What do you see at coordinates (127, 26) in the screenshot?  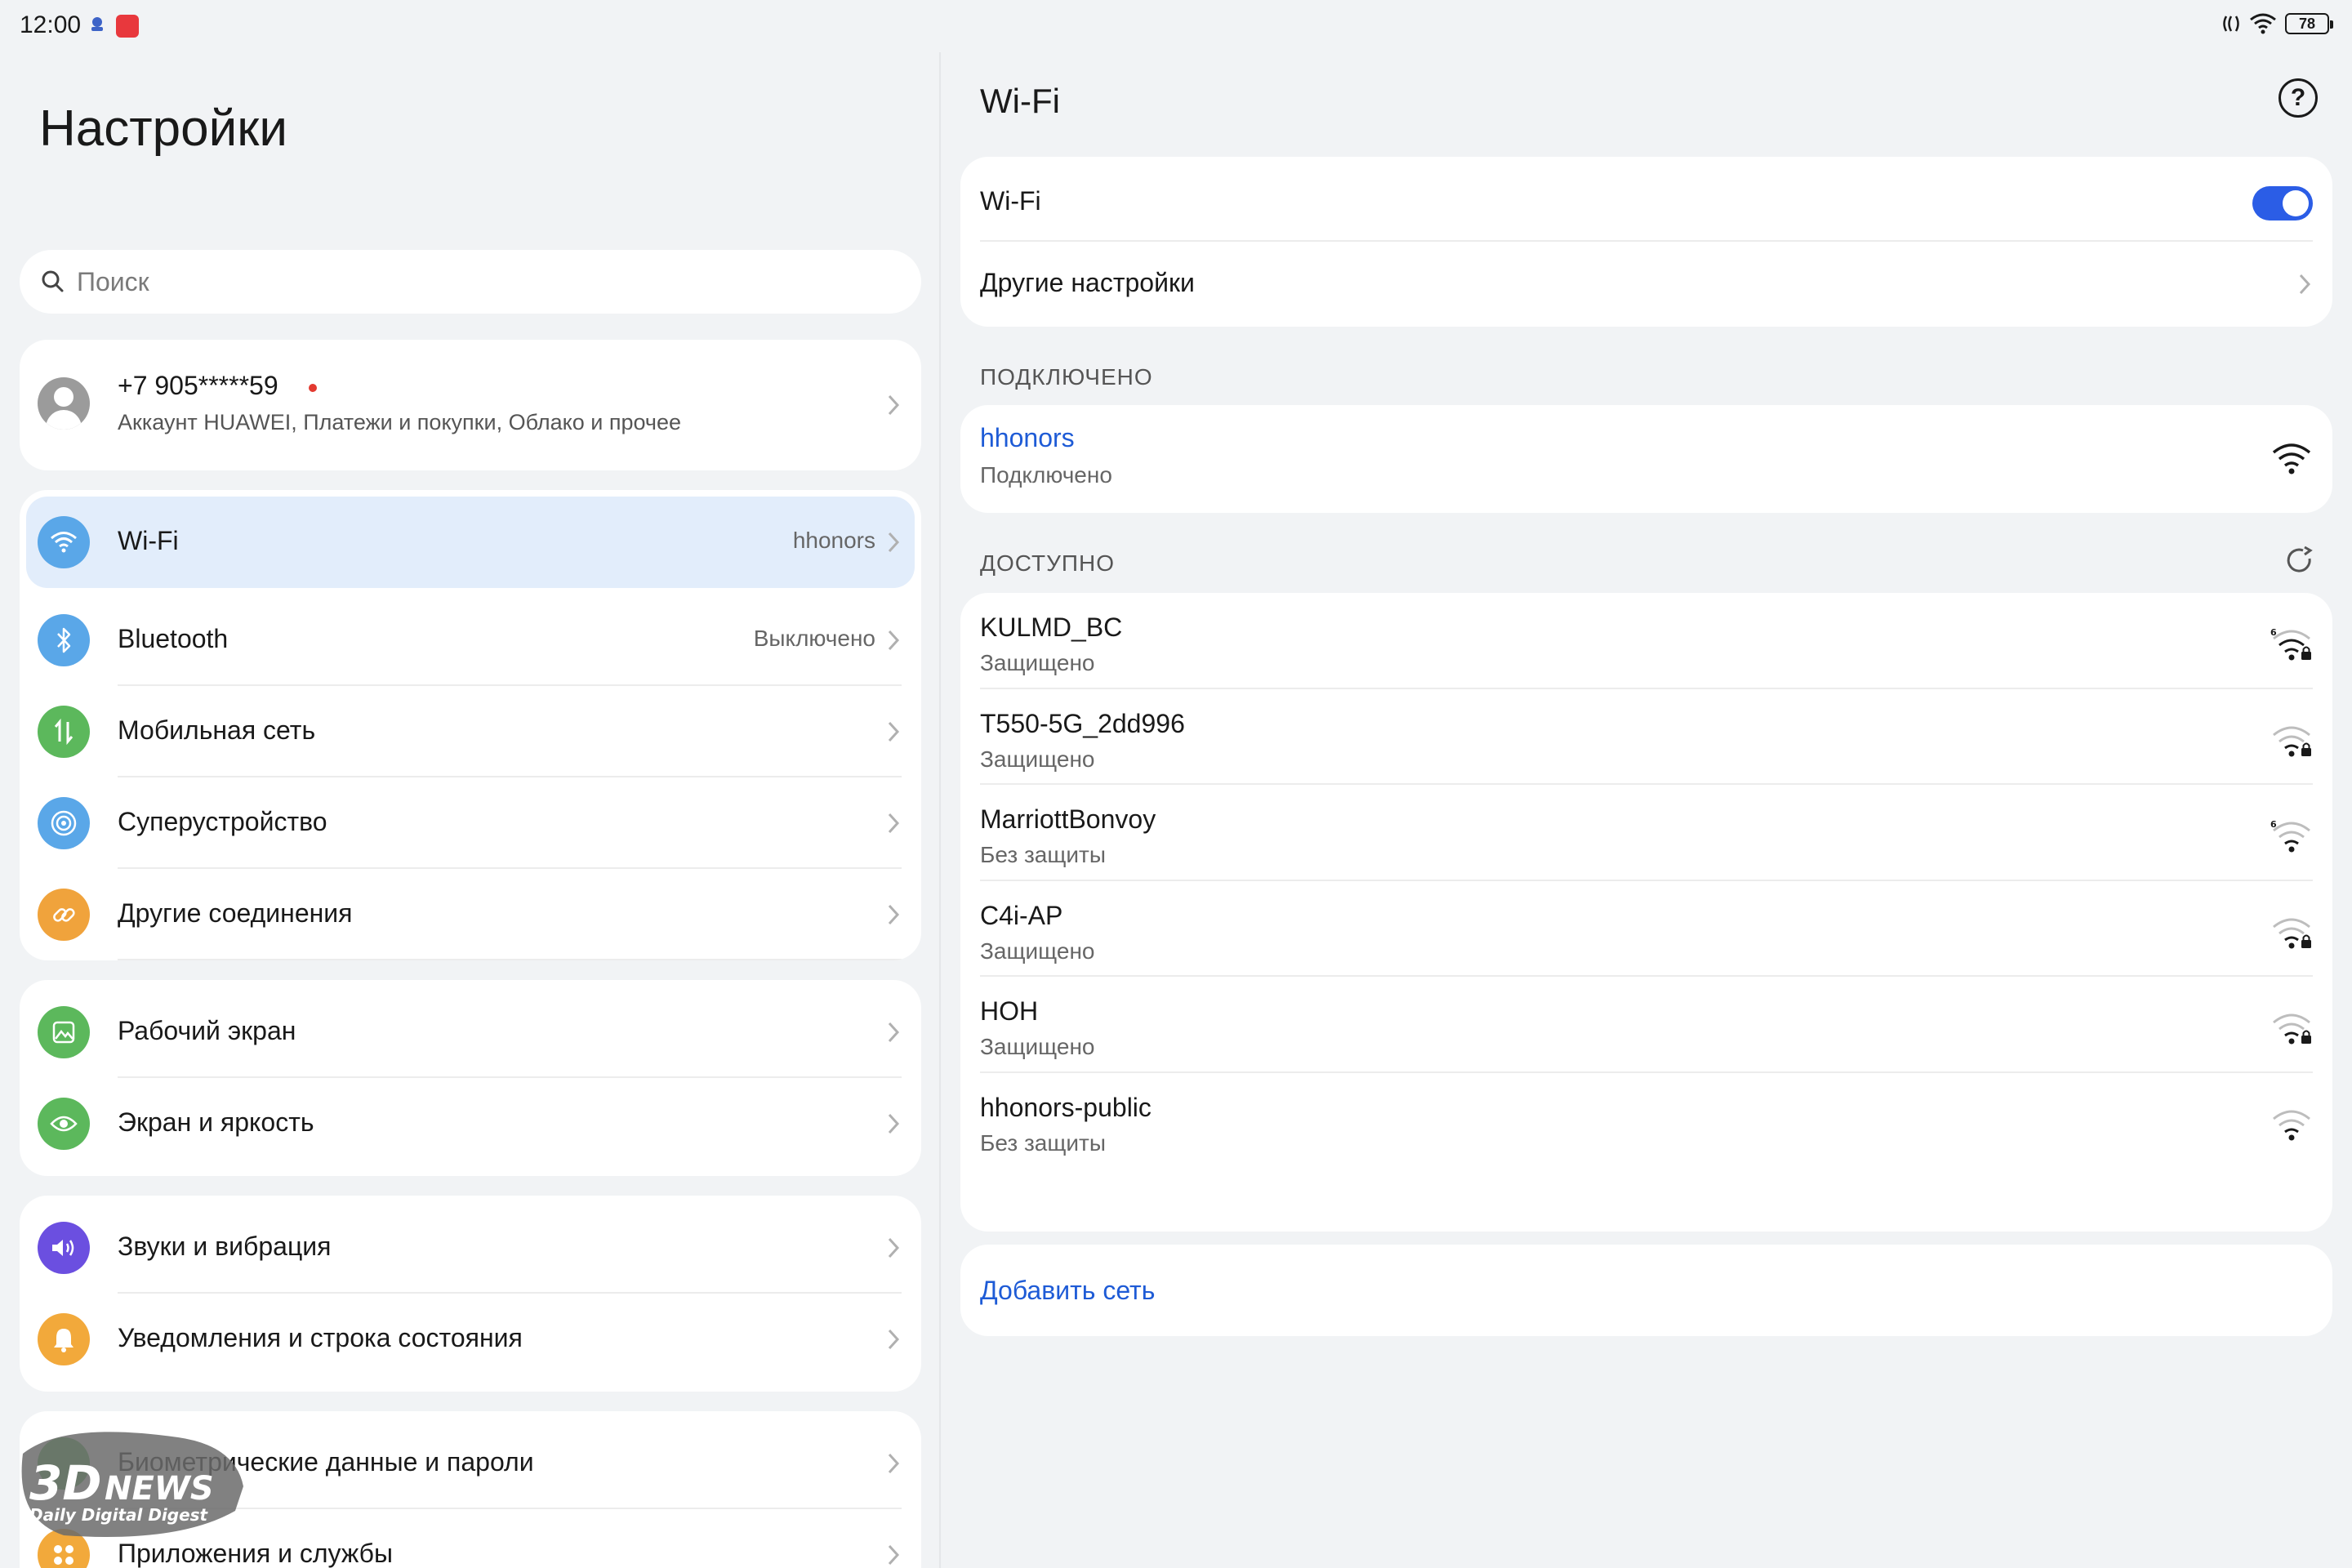 I see `app-notification-icon` at bounding box center [127, 26].